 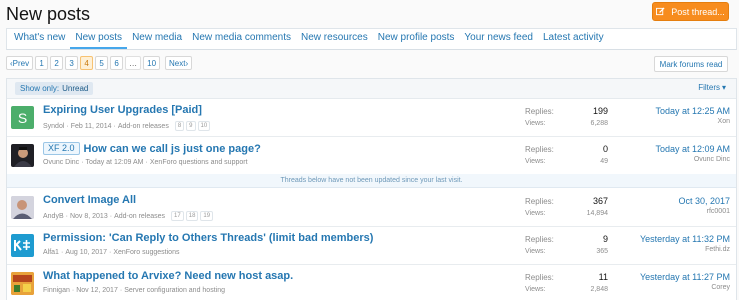 I want to click on replies-count: 0, so click(x=605, y=149).